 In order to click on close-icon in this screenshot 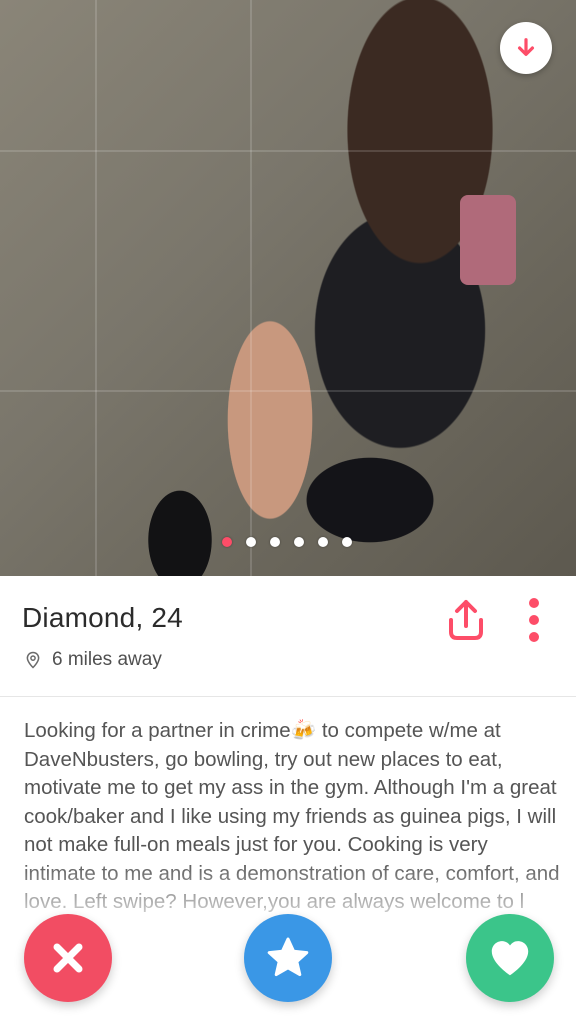, I will do `click(68, 958)`.